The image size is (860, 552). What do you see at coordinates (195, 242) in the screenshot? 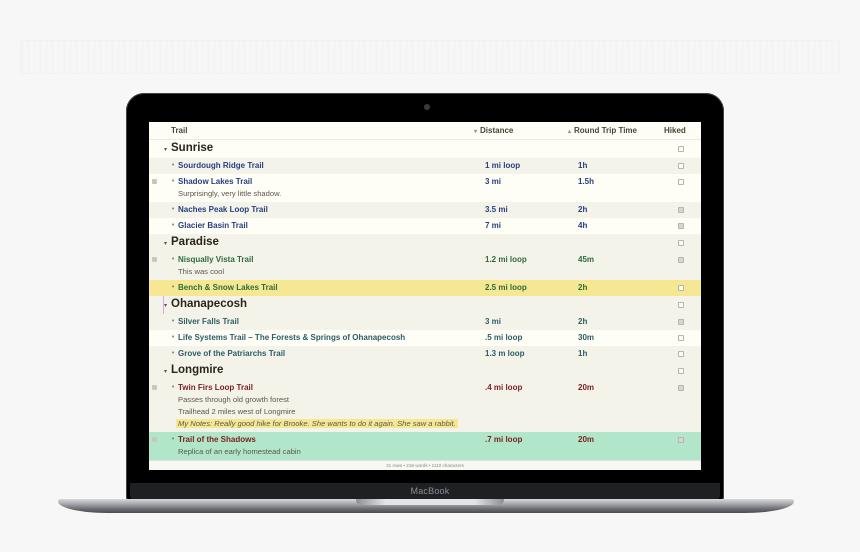
I see `group-title: Paradise` at bounding box center [195, 242].